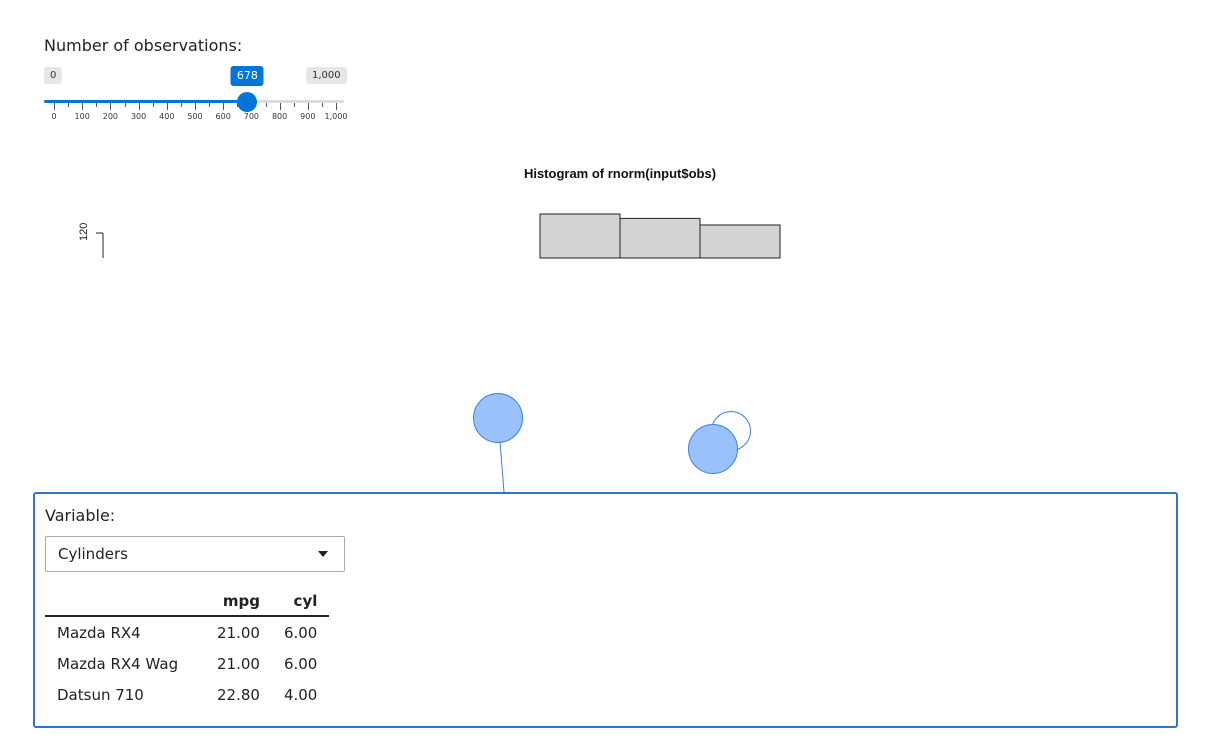 This screenshot has height=752, width=1211. What do you see at coordinates (118, 664) in the screenshot?
I see `row-name: Mazda RX4 Wag` at bounding box center [118, 664].